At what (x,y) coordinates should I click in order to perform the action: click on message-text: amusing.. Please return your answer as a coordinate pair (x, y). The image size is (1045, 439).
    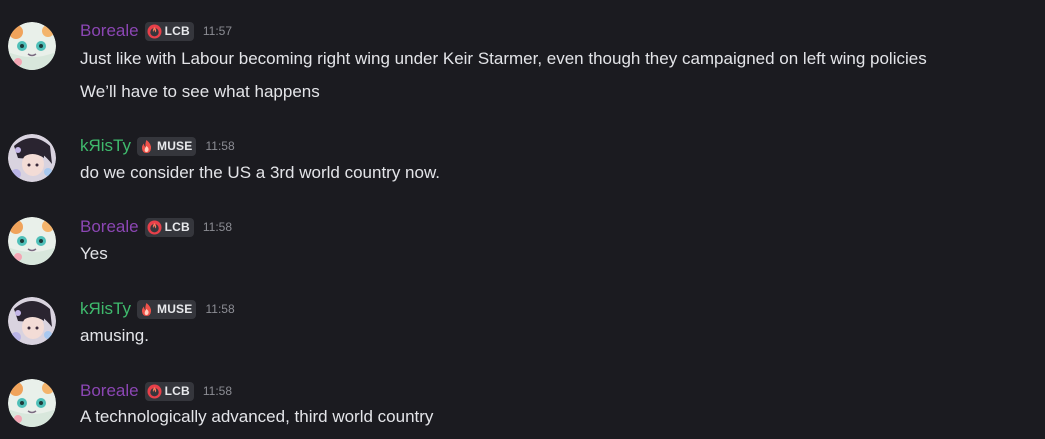
    Looking at the image, I should click on (114, 335).